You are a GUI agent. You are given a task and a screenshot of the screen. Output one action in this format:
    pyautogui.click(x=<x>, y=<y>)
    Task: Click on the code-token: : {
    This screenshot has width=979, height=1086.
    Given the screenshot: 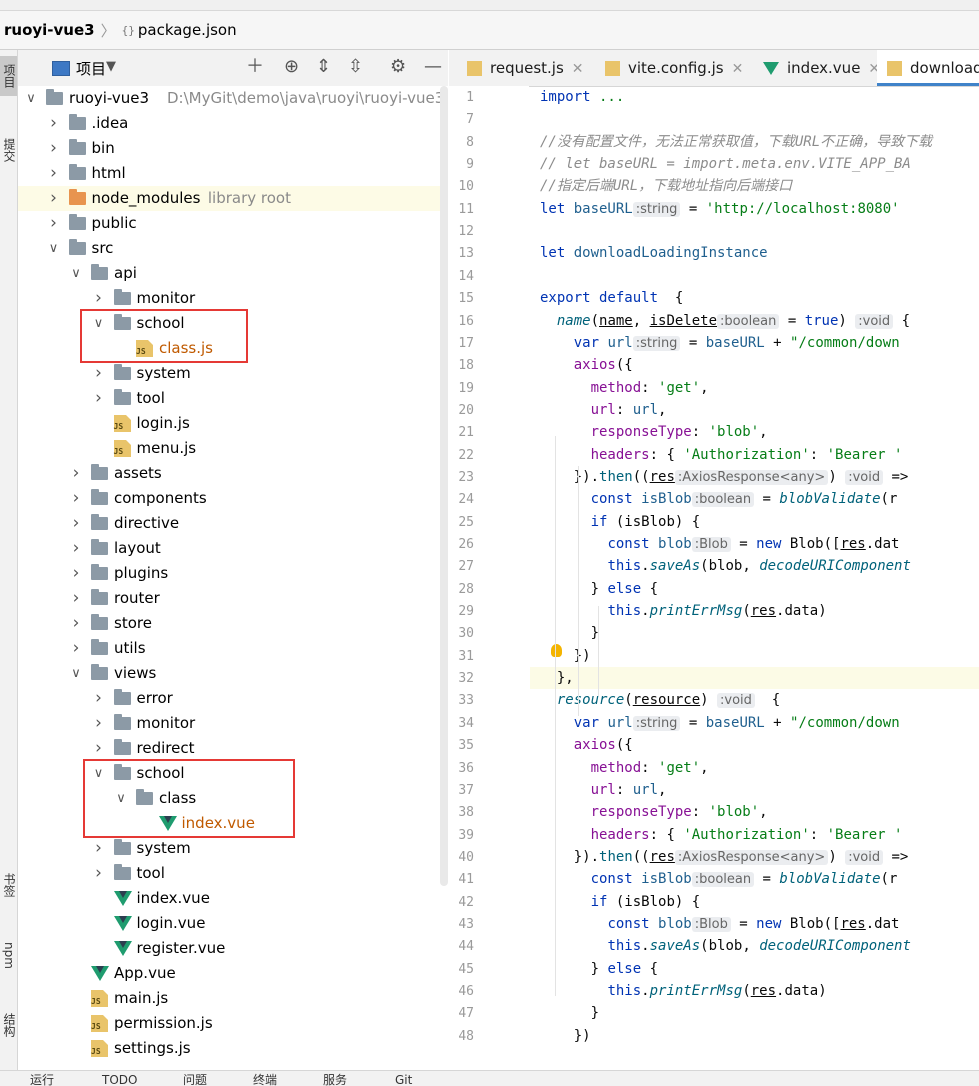 What is the action you would take?
    pyautogui.click(x=666, y=454)
    